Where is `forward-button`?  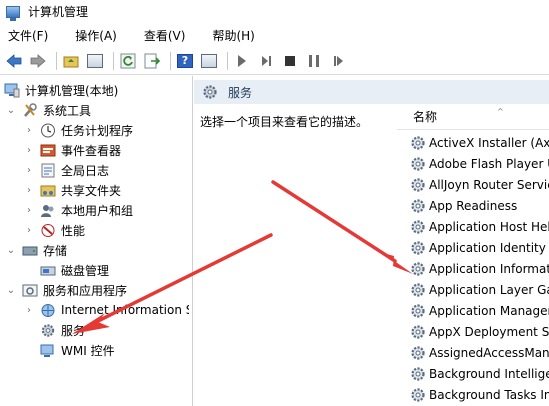
forward-button is located at coordinates (38, 61).